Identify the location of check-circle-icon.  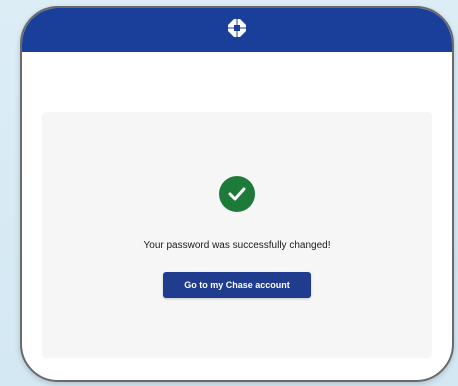
(237, 194).